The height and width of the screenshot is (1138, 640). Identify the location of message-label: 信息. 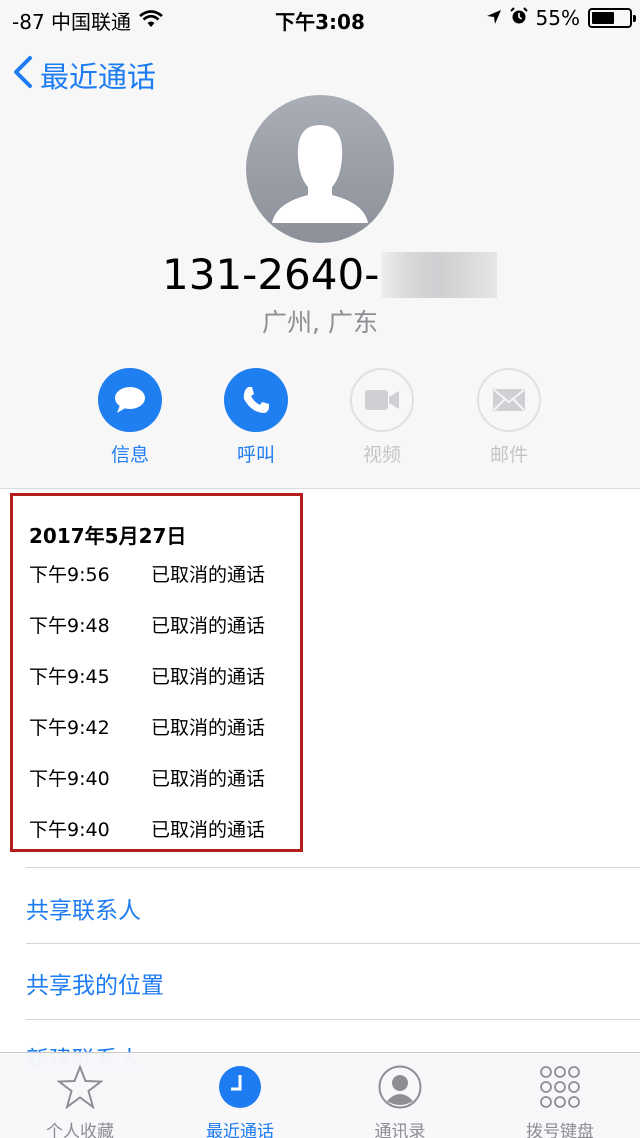
(129, 455).